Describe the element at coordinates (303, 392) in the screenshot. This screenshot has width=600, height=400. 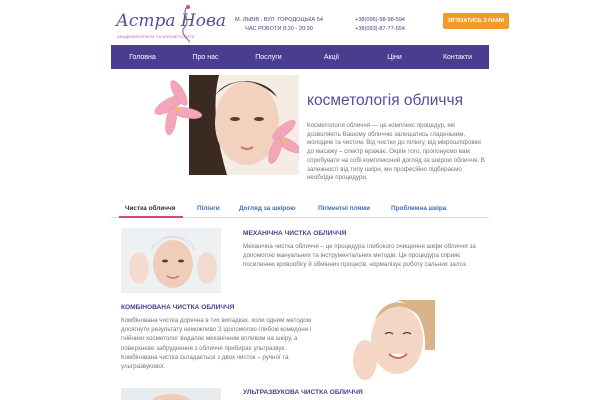
I see `section-title-ultrasonic: УЛЬТРАЗВУКОВА ЧИСТКА ОБЛИЧЧЯ` at that location.